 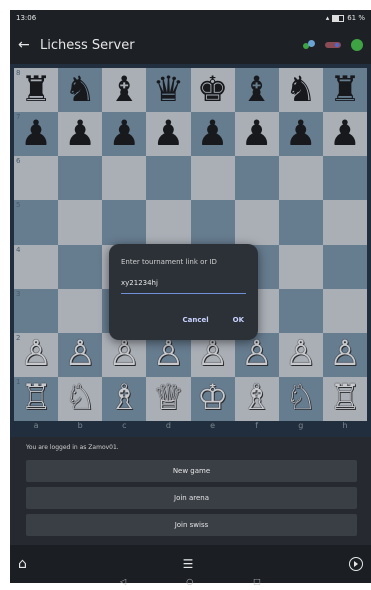 I want to click on join-arena-button: Join arena, so click(x=191, y=498).